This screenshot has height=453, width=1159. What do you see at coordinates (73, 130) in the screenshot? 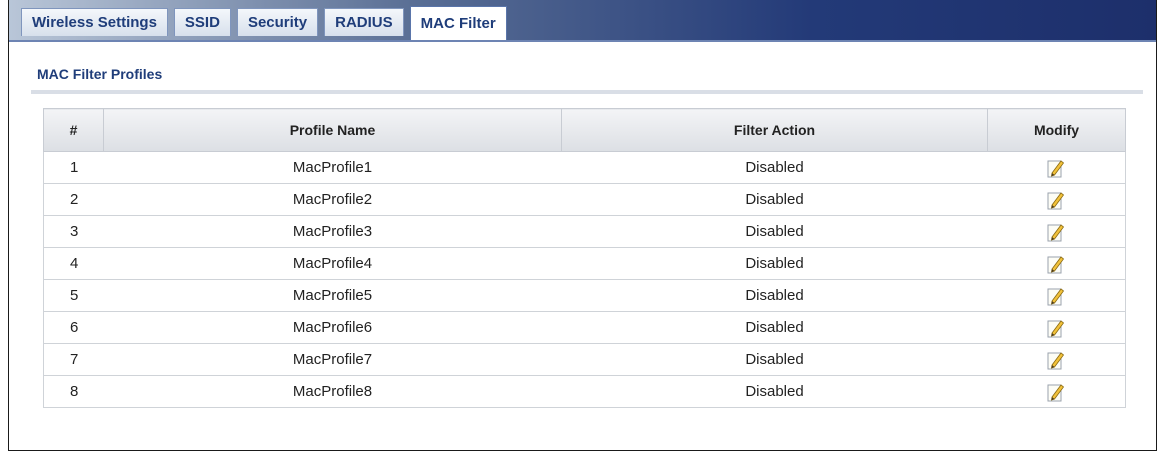
I see `column-header-index: #` at bounding box center [73, 130].